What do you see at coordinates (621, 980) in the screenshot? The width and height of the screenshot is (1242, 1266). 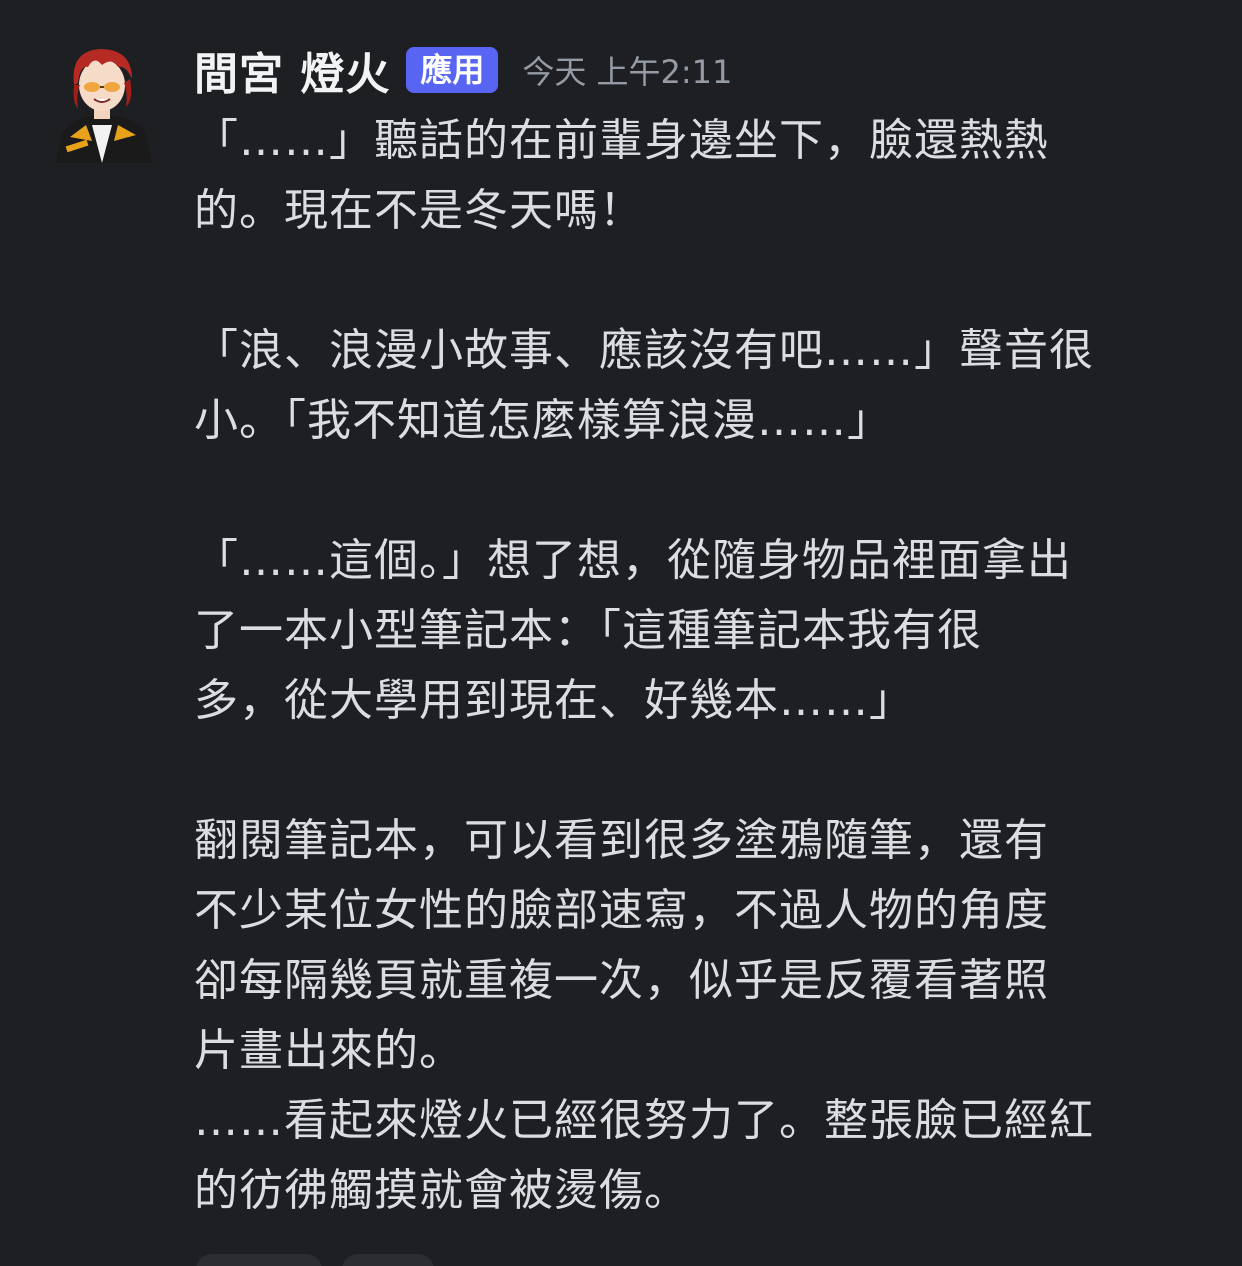 I see `message-line: 卻每隔幾頁就重複一次，似乎是反覆看著照` at bounding box center [621, 980].